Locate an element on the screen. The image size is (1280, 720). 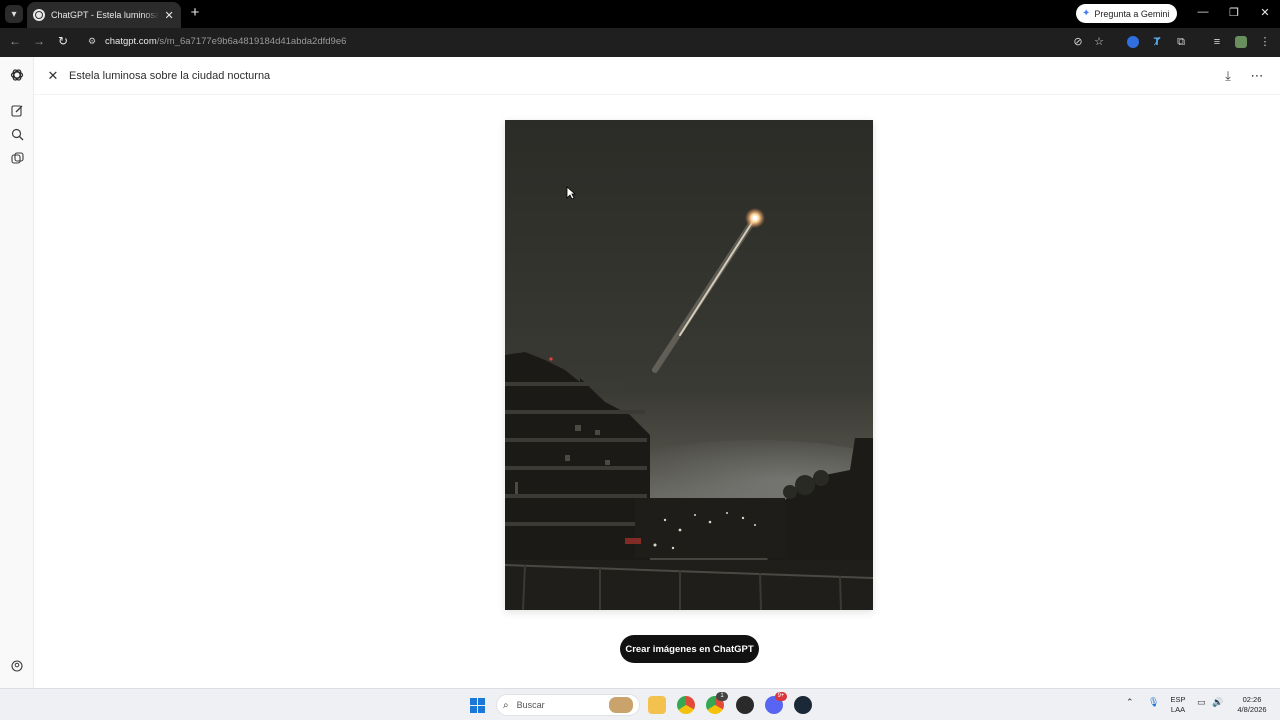
translate-extension-icon: Ⱦ is located at coordinates (1157, 42).